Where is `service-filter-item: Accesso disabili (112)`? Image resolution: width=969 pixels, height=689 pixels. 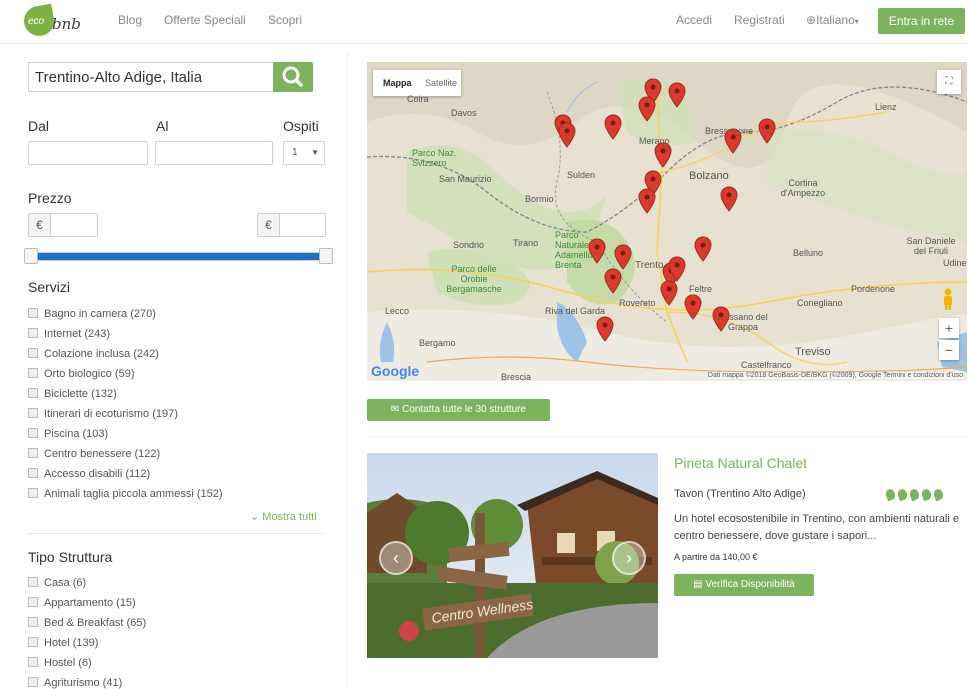
service-filter-item: Accesso disabili (112) is located at coordinates (89, 474).